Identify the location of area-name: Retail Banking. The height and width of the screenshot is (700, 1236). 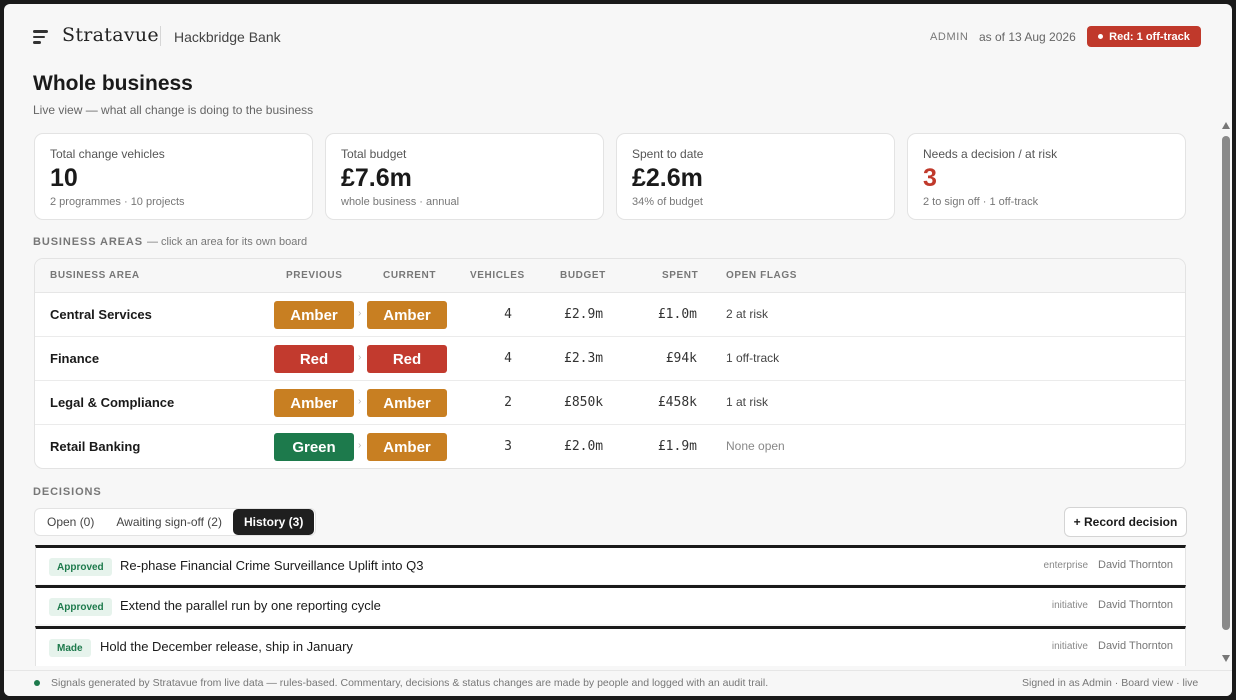
(95, 446).